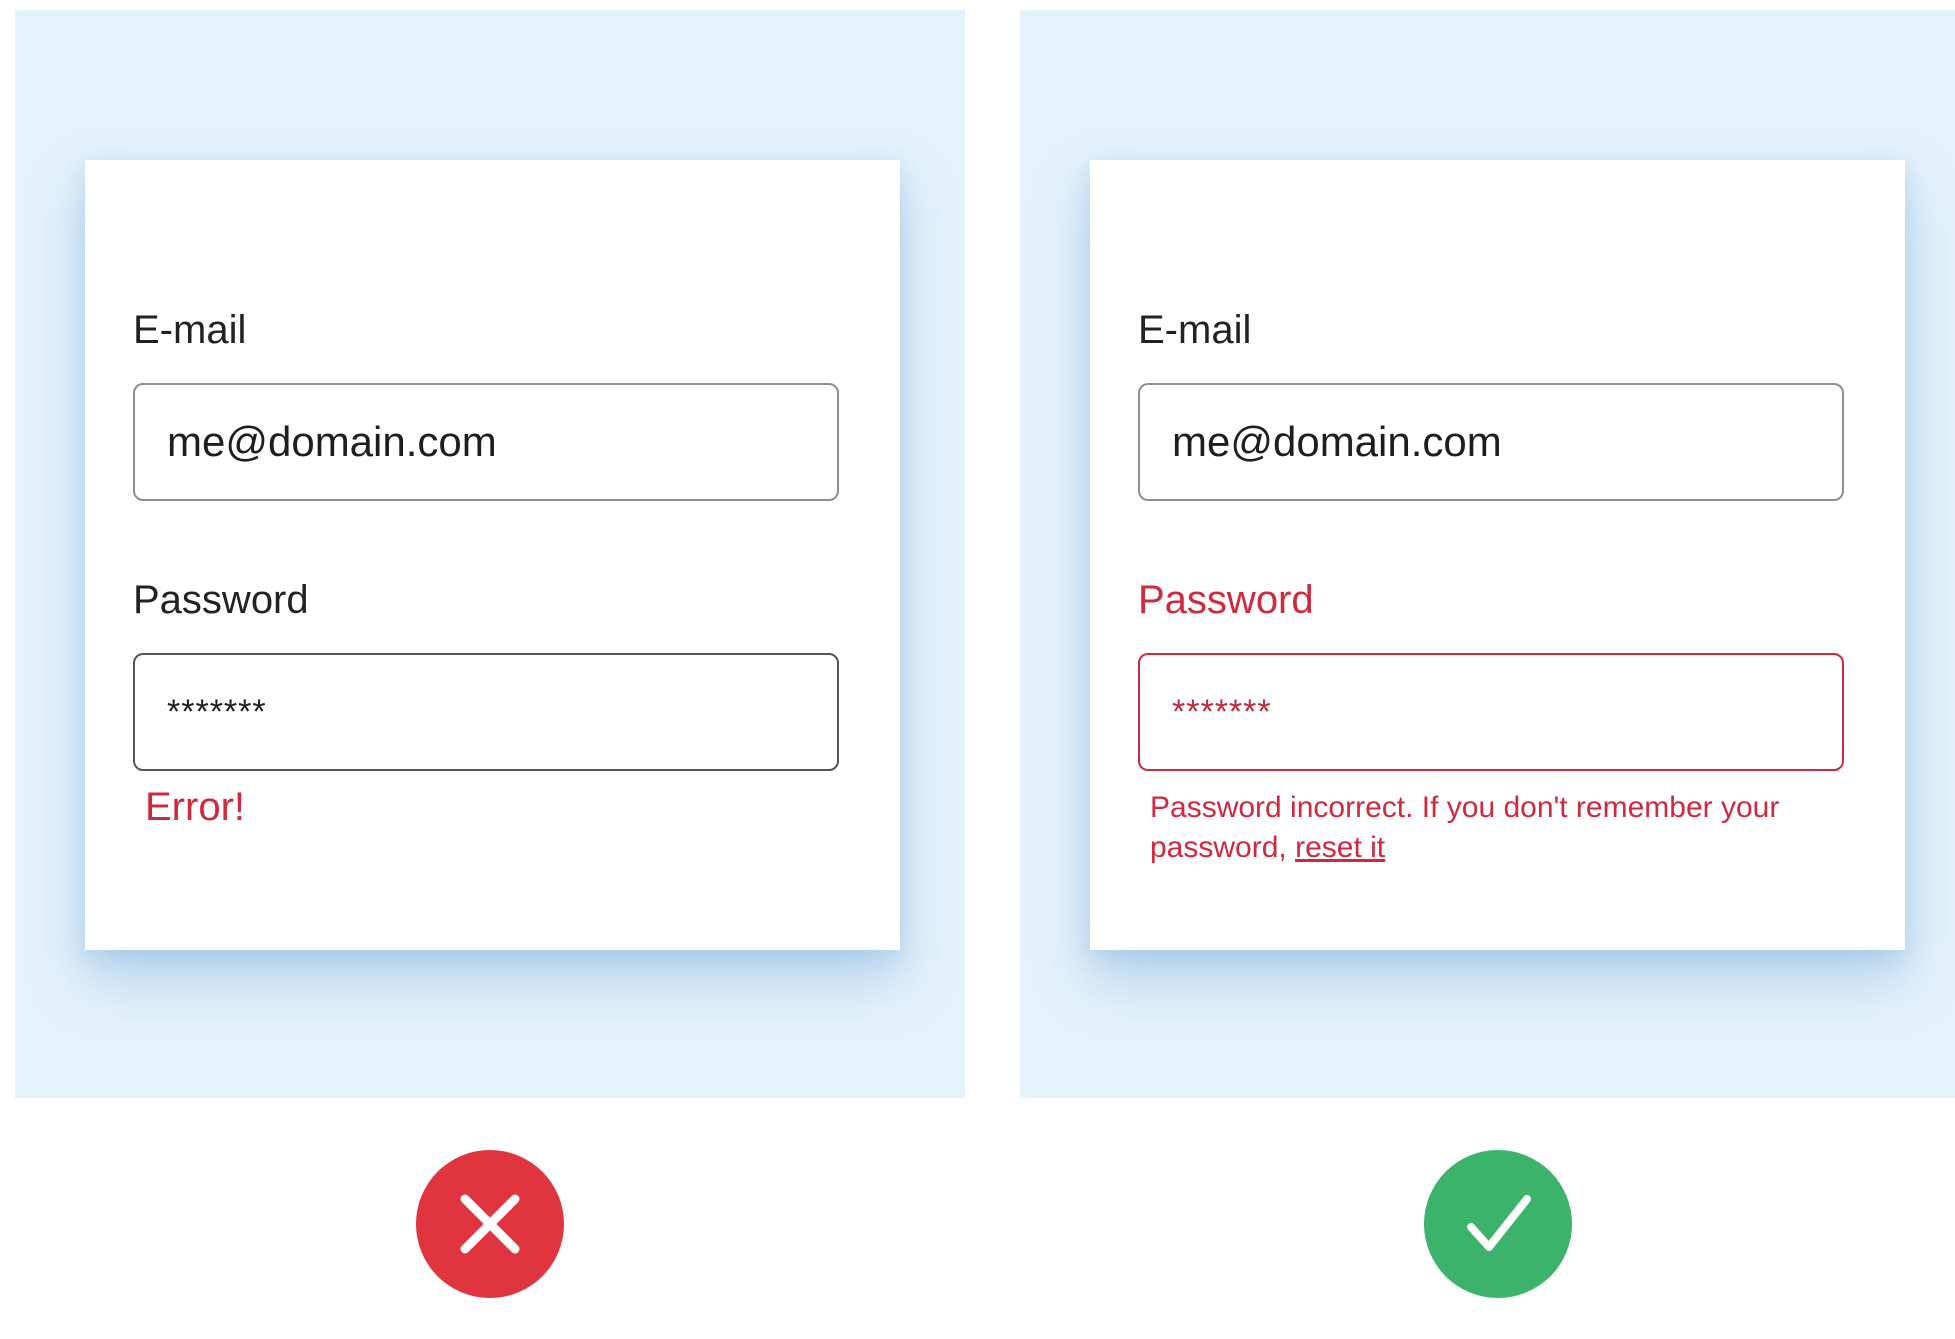 The width and height of the screenshot is (1955, 1339). I want to click on incorrect-badge, so click(490, 1224).